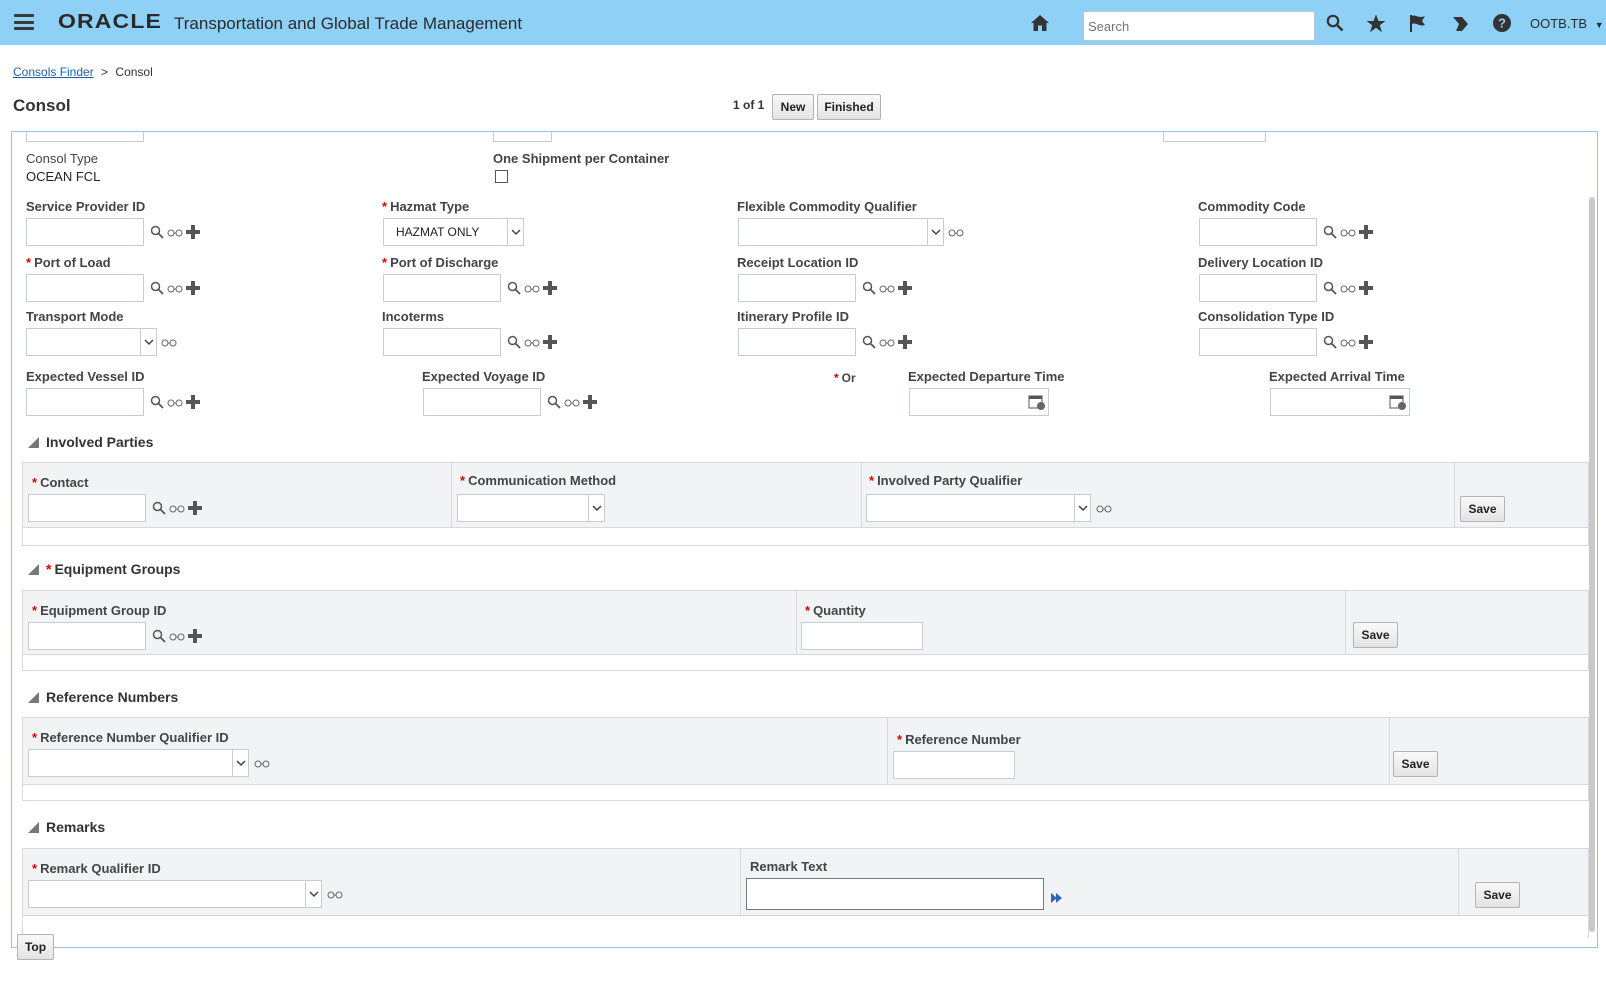 This screenshot has width=1606, height=986. Describe the element at coordinates (24, 22) in the screenshot. I see `menu-icon` at that location.